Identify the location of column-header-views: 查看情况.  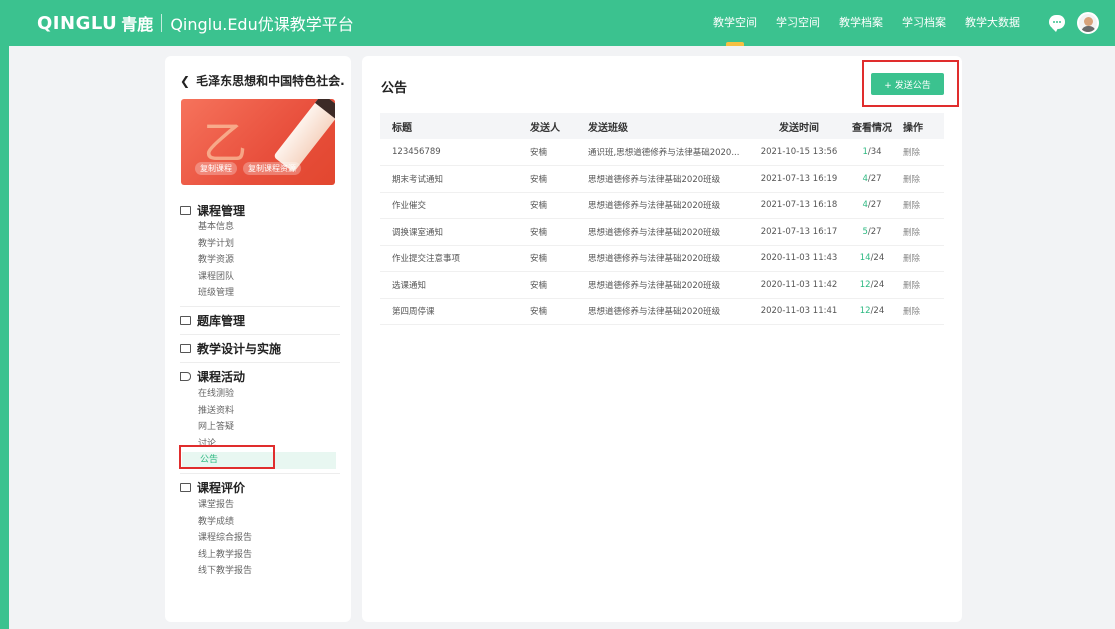
(872, 126).